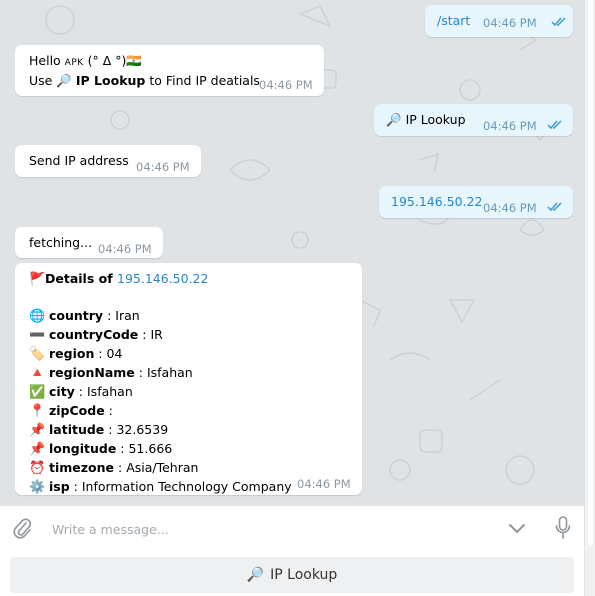  What do you see at coordinates (22, 528) in the screenshot?
I see `paperclip-icon` at bounding box center [22, 528].